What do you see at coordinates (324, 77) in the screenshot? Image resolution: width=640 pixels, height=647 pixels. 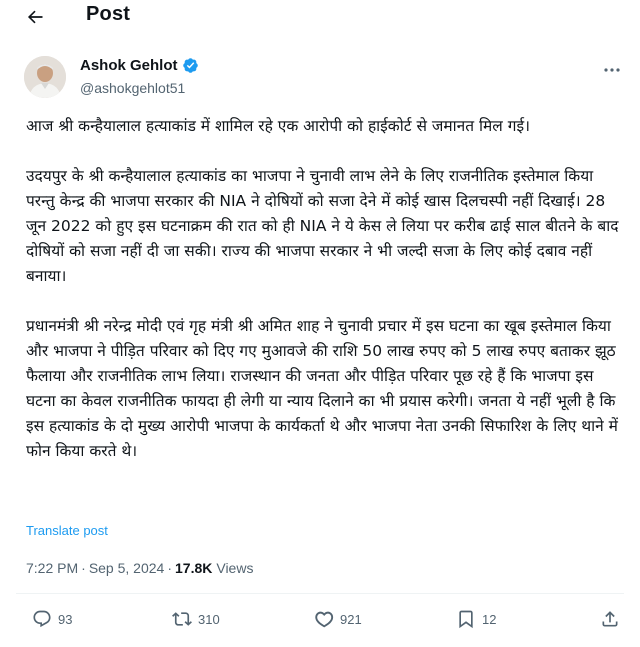 I see `author-row: Ashok Gehlot @ashokgehlot51` at bounding box center [324, 77].